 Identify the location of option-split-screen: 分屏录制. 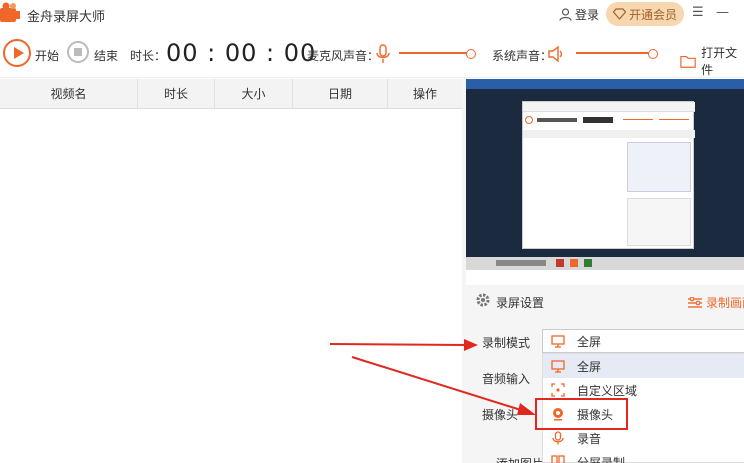
(643, 456).